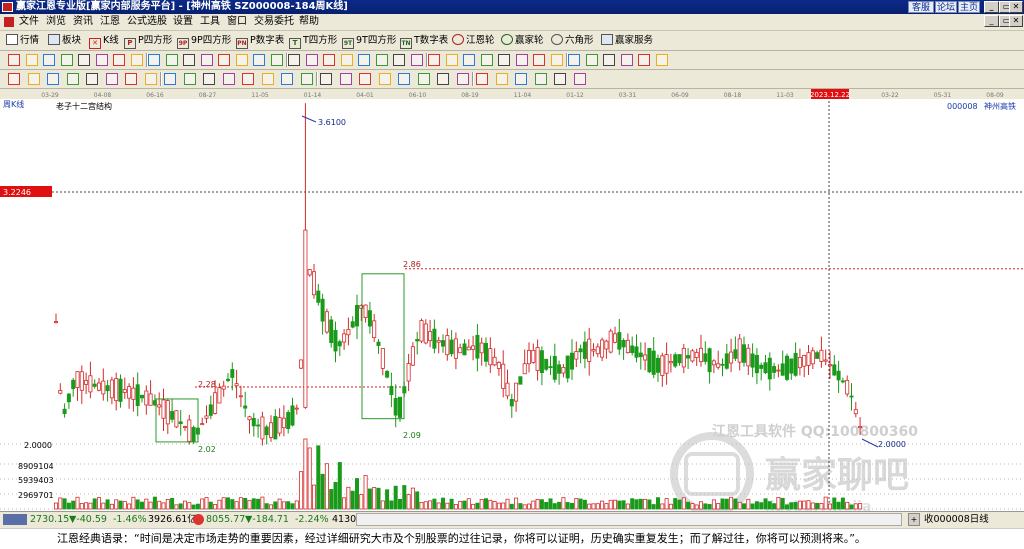 The width and height of the screenshot is (1024, 549). I want to click on toolbar3-tool-7-icon, so click(131, 79).